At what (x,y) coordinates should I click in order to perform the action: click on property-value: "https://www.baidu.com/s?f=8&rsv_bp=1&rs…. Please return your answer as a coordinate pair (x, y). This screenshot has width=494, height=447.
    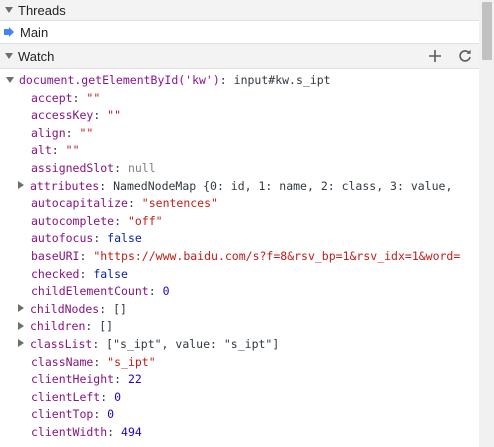
    Looking at the image, I should click on (277, 255).